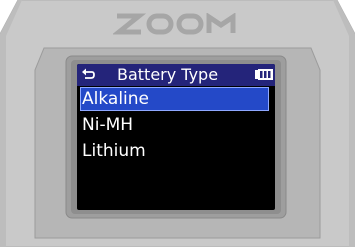  What do you see at coordinates (176, 151) in the screenshot?
I see `menu-item-lithium: Lithium` at bounding box center [176, 151].